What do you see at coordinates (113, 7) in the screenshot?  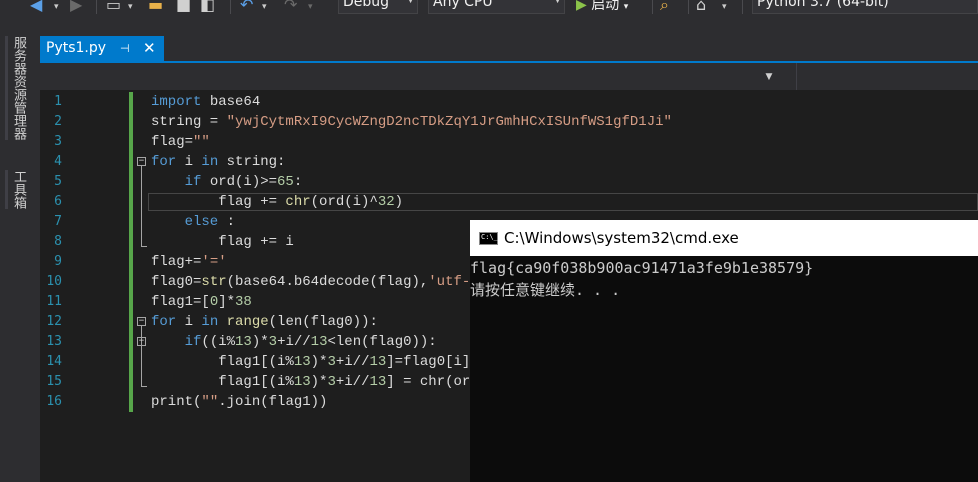 I see `new-project-icon: ▭` at bounding box center [113, 7].